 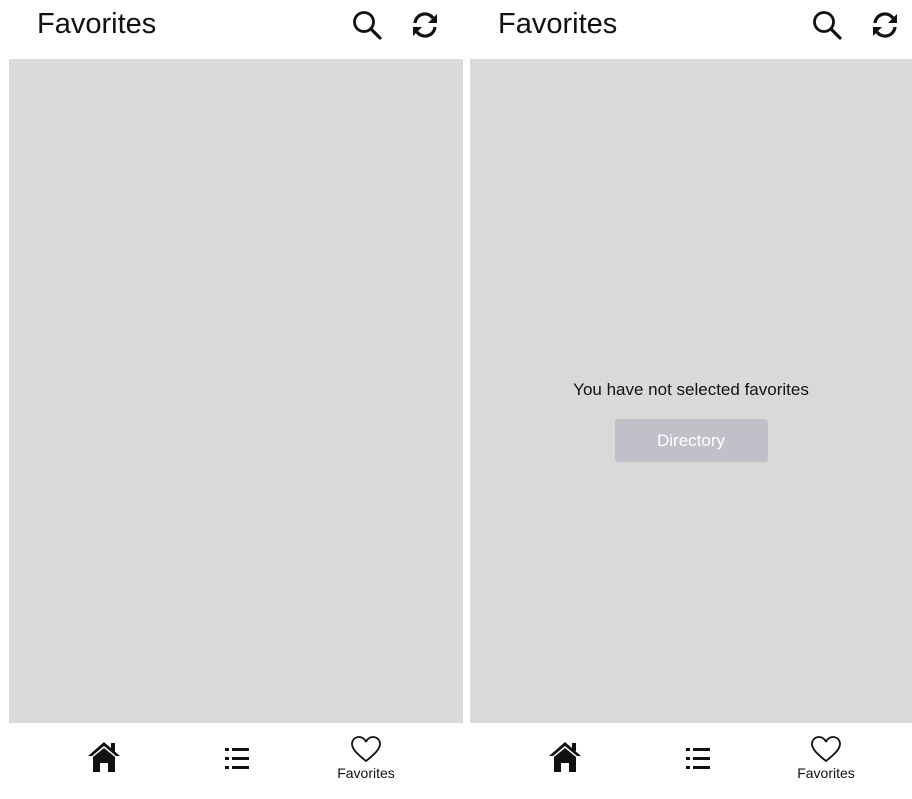 I want to click on directory-button: Directory, so click(x=691, y=440).